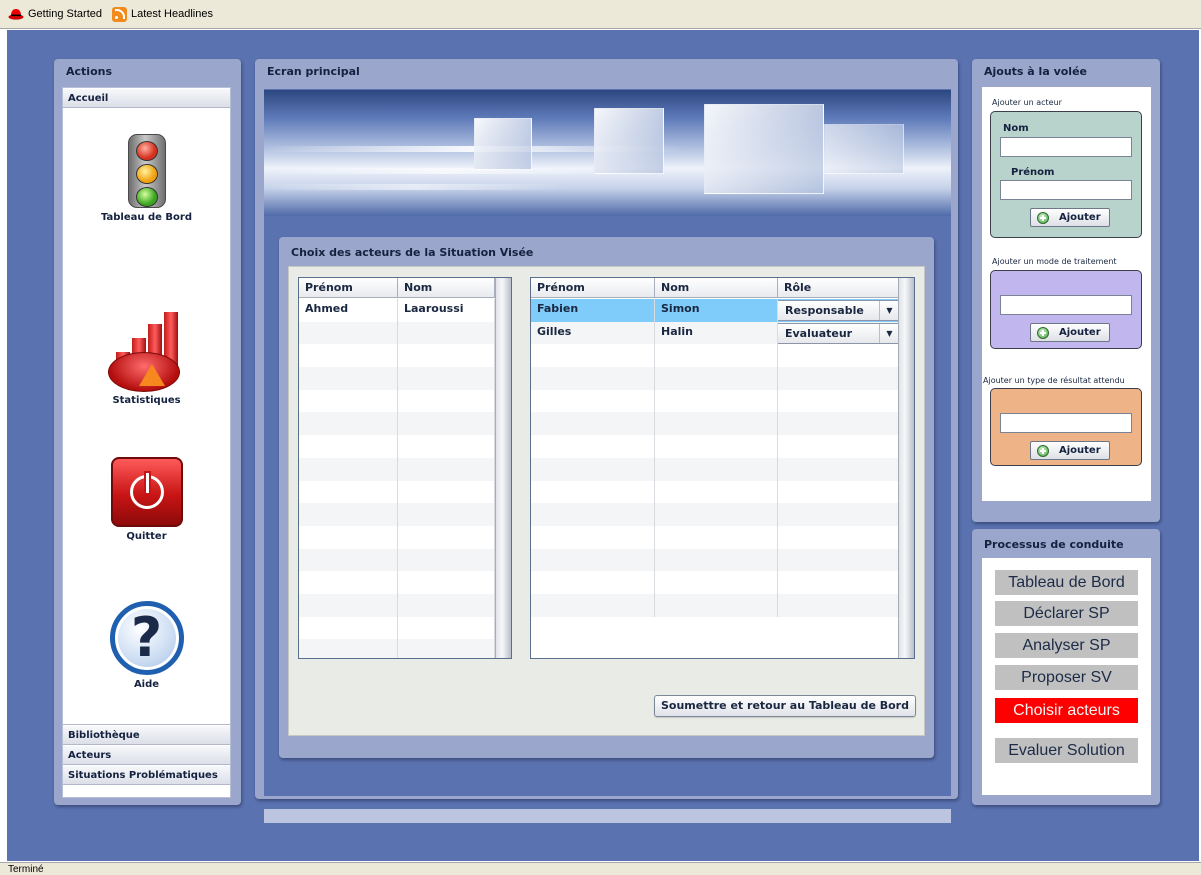 The width and height of the screenshot is (1201, 875). I want to click on column-header-role: Rôle, so click(839, 288).